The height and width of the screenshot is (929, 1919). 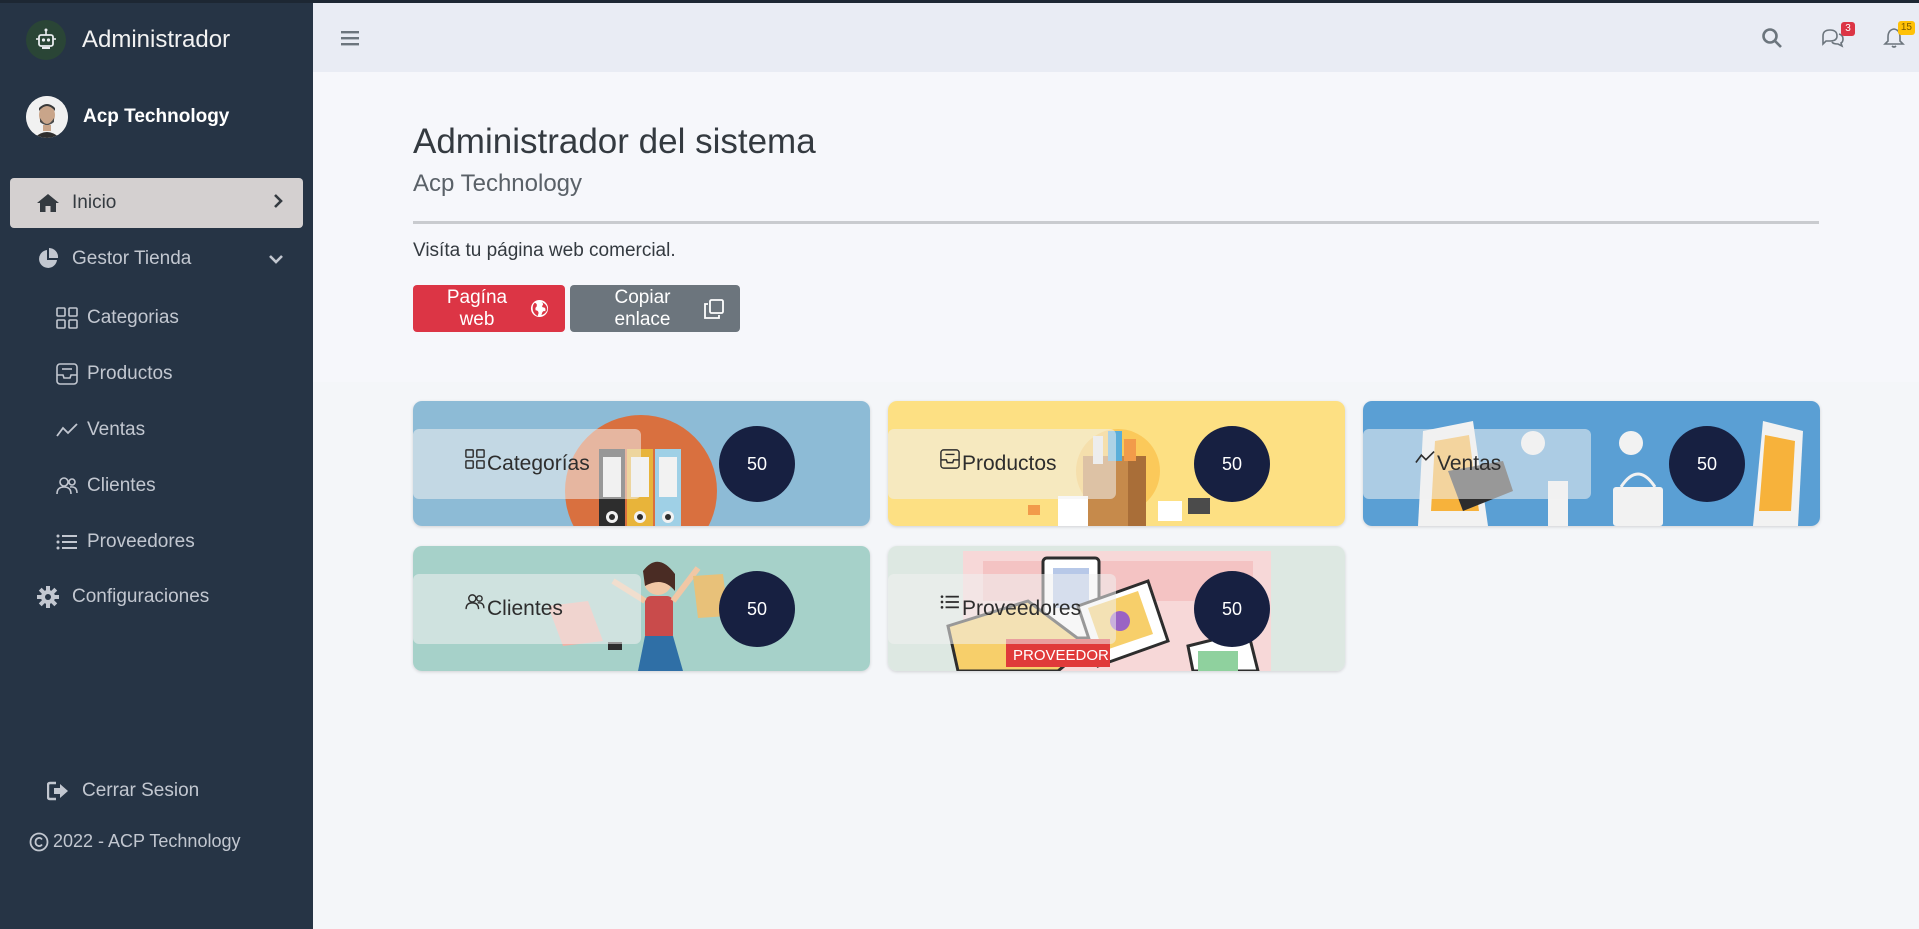 What do you see at coordinates (641, 608) in the screenshot?
I see `card-clientes: Clientes 50` at bounding box center [641, 608].